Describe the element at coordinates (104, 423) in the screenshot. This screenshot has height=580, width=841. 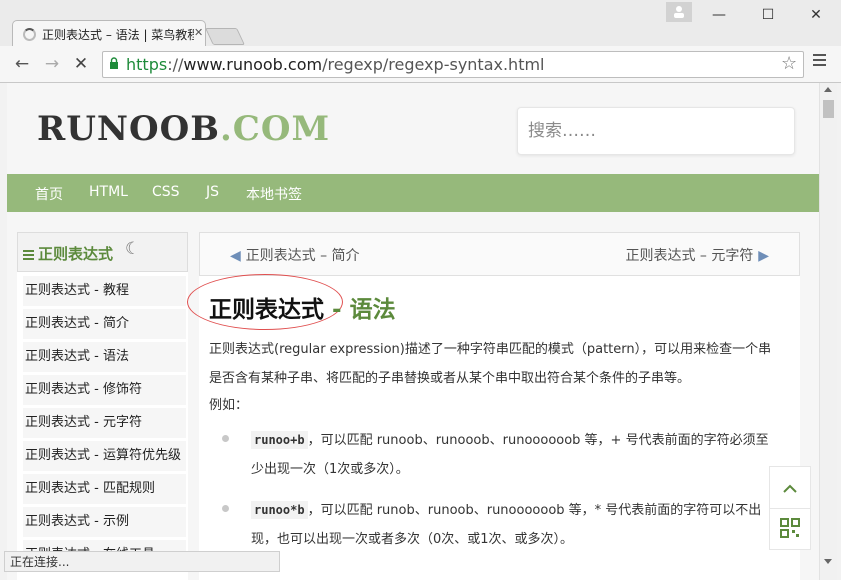
I see `sidebar-item-metacharacters: 正则表达式 - 元字符` at that location.